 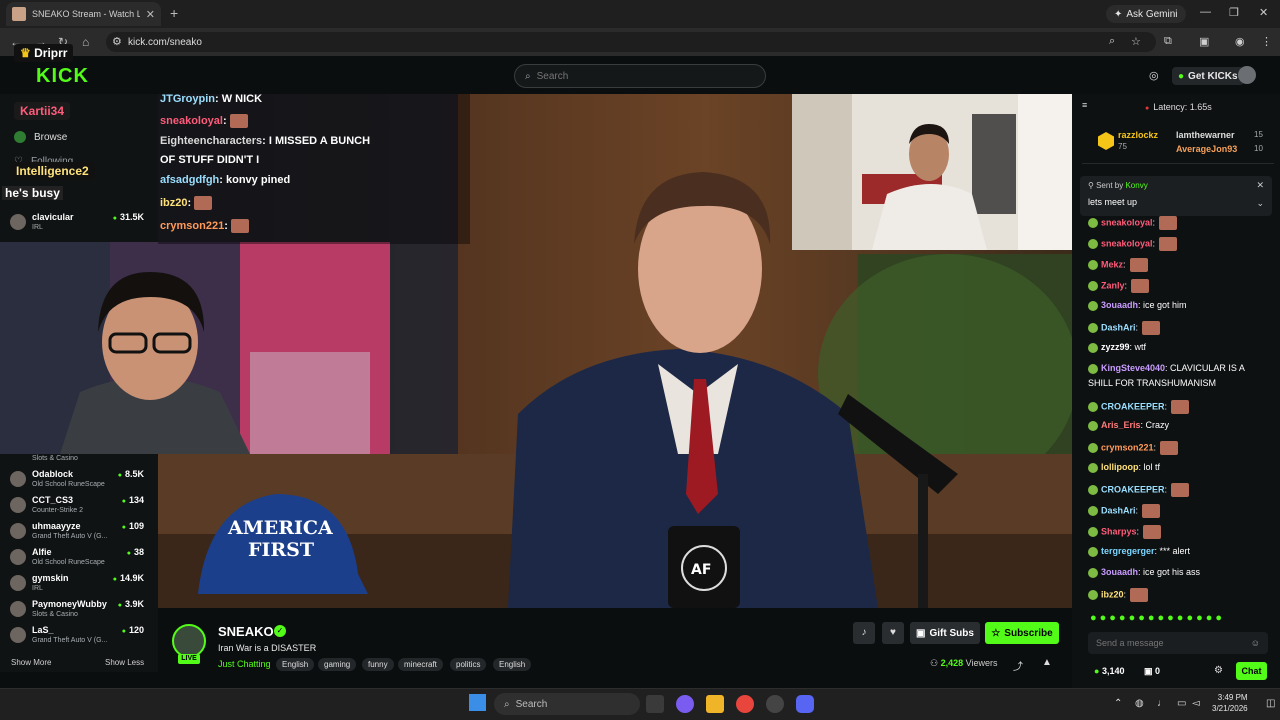 What do you see at coordinates (567, 704) in the screenshot?
I see `taskbar-search: ⌕ Search` at bounding box center [567, 704].